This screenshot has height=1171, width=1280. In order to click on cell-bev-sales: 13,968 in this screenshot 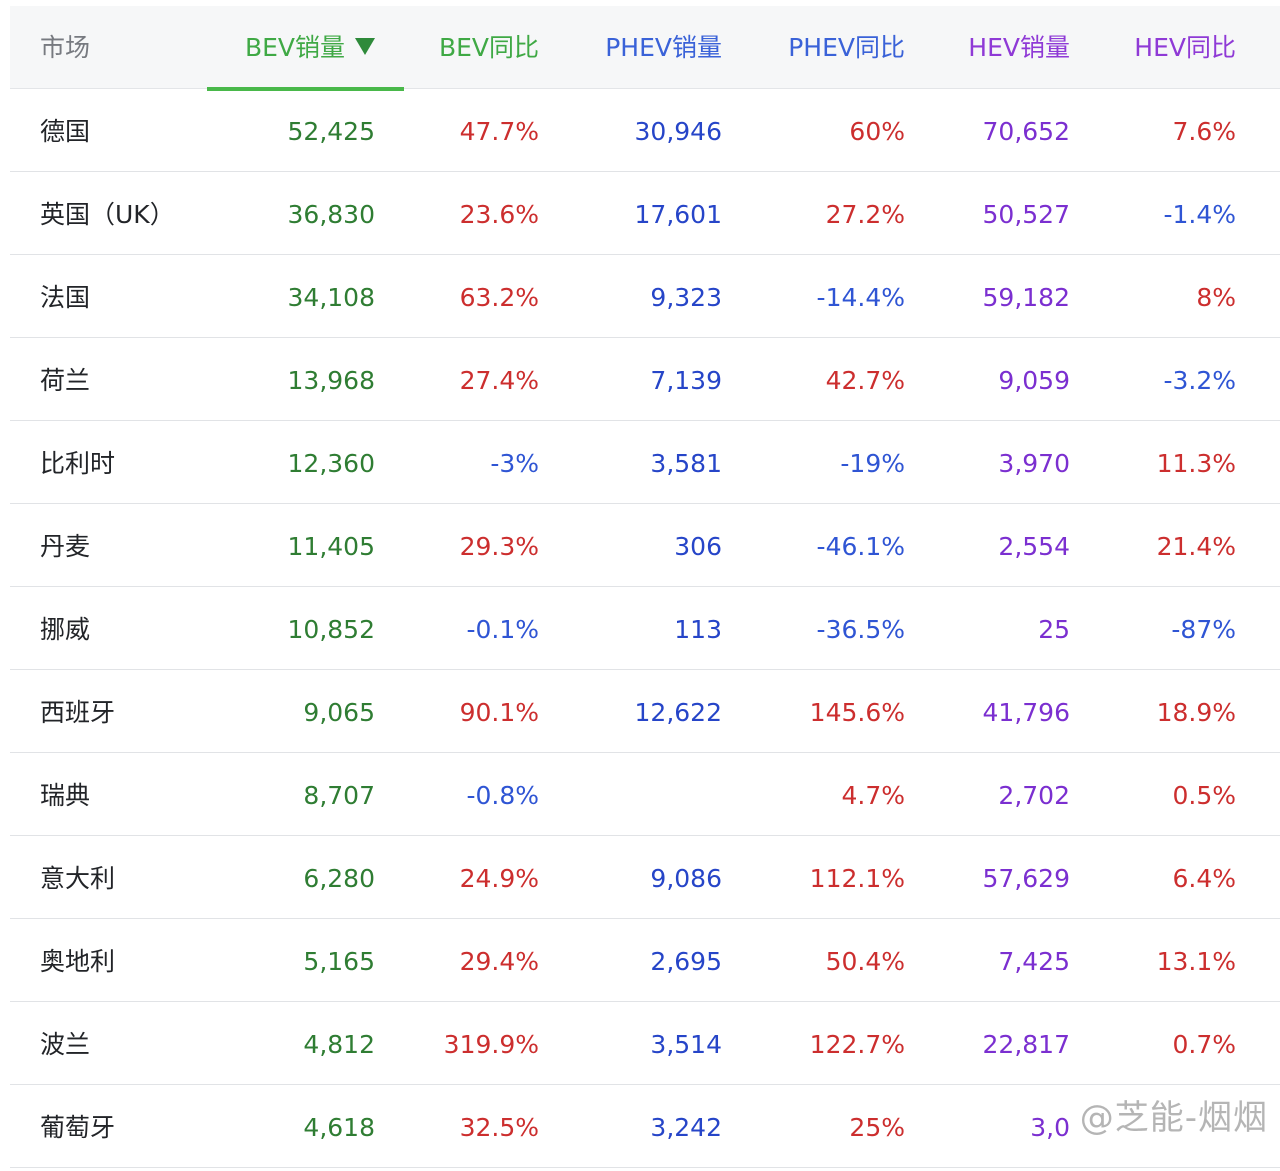, I will do `click(331, 380)`.